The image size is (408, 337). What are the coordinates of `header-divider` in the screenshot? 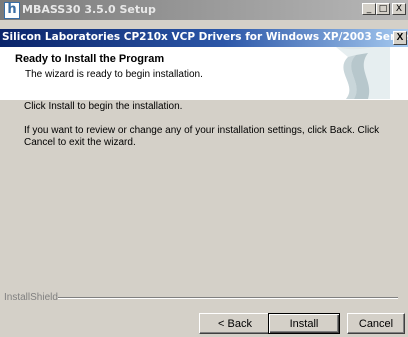 It's located at (204, 99).